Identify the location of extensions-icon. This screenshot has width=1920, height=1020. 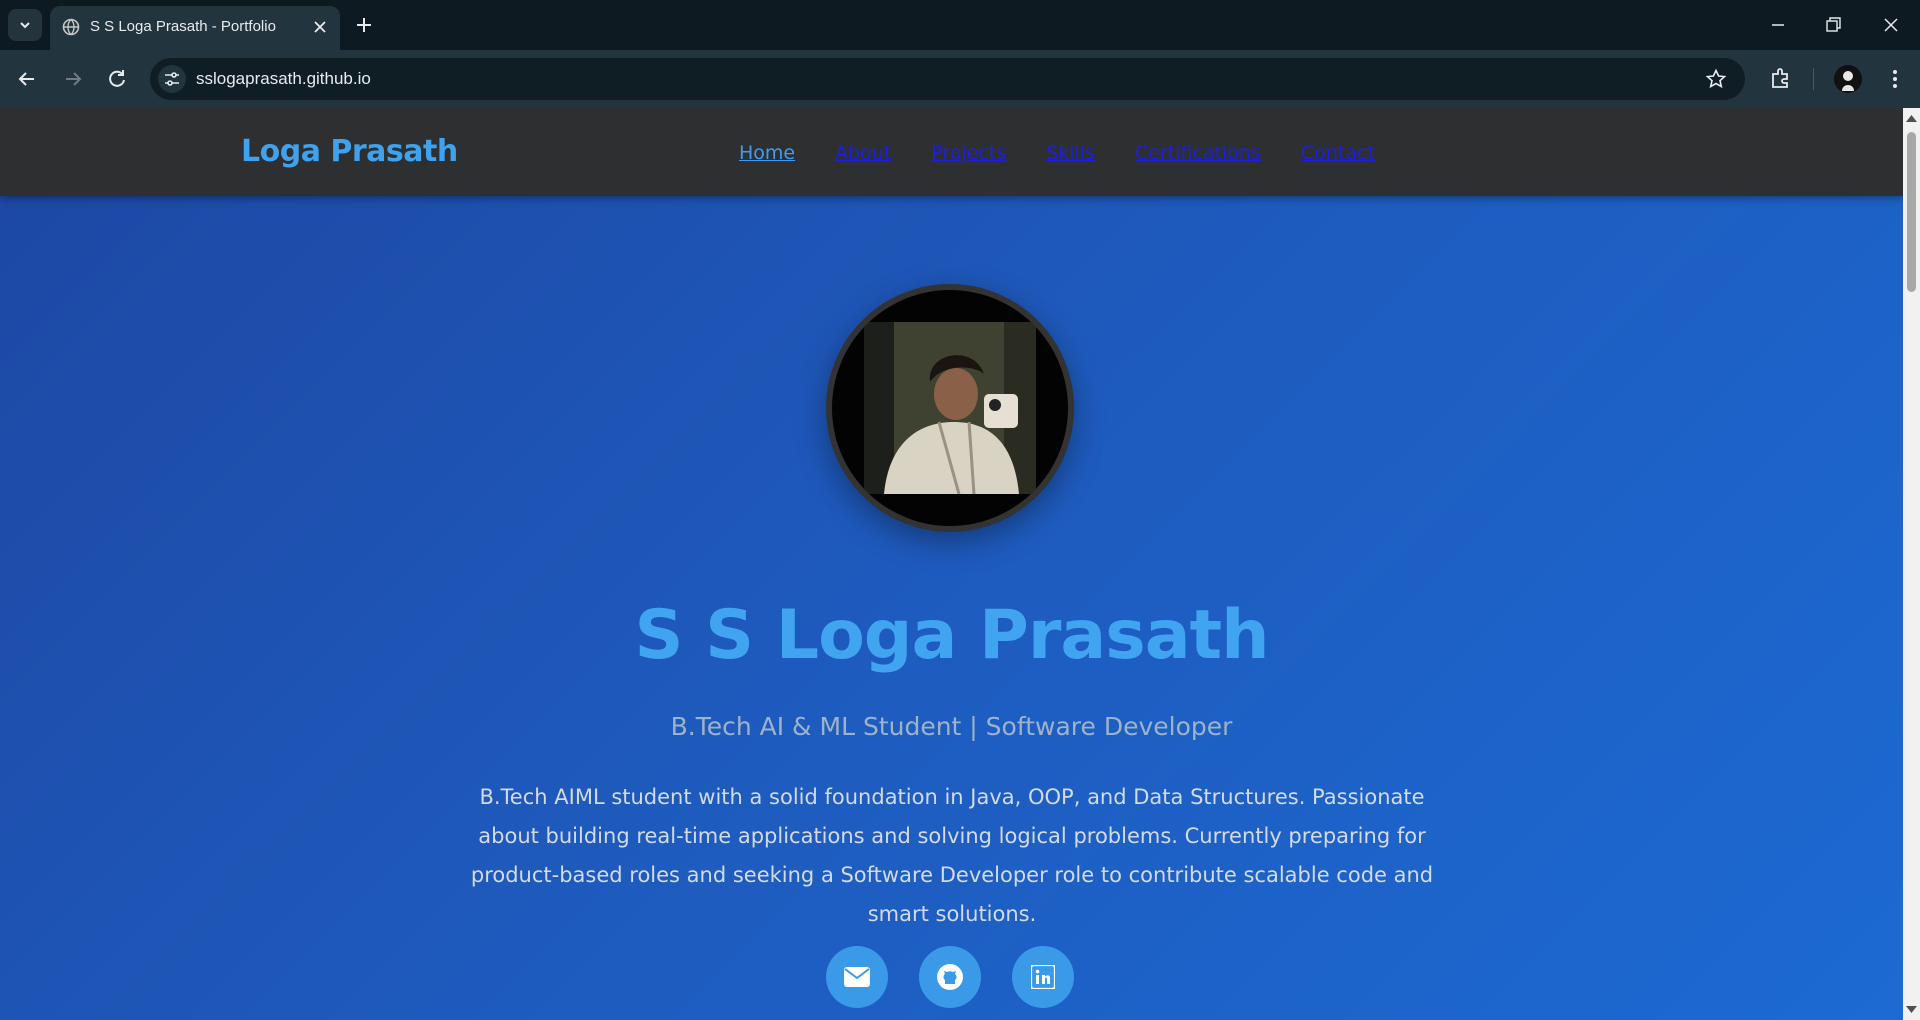
(1781, 79).